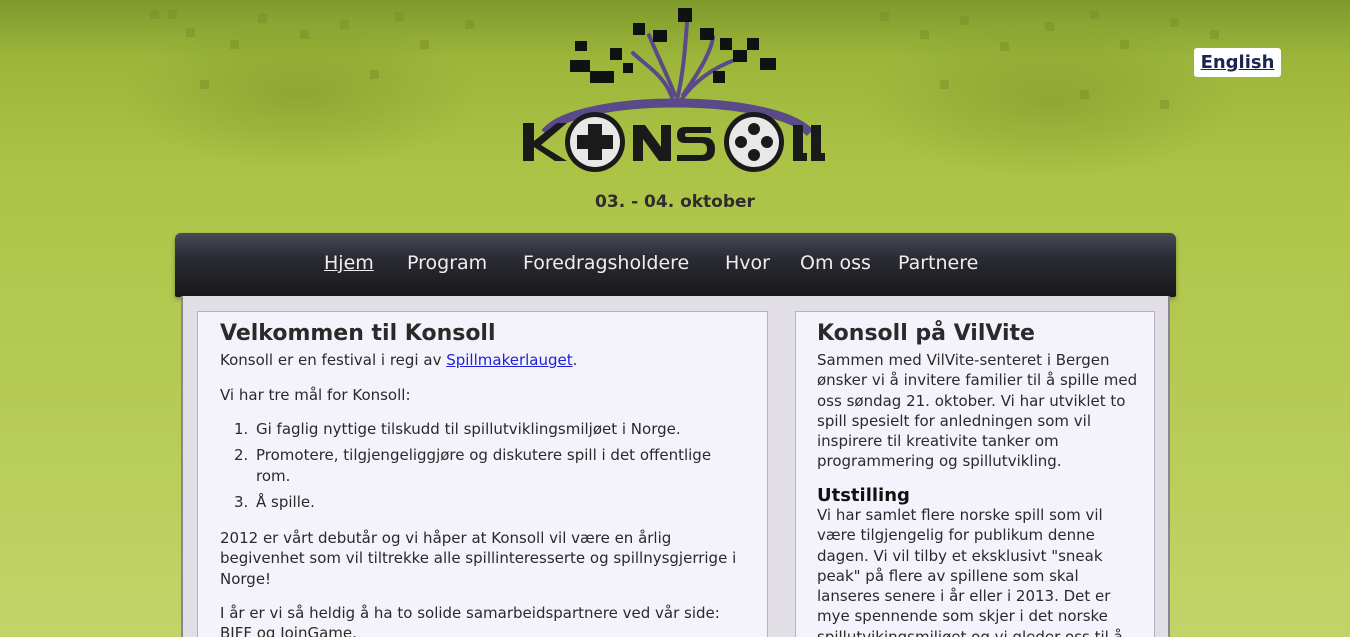 The width and height of the screenshot is (1350, 637). Describe the element at coordinates (315, 395) in the screenshot. I see `goals-intro: Vi har tre mål for Konsoll:` at that location.